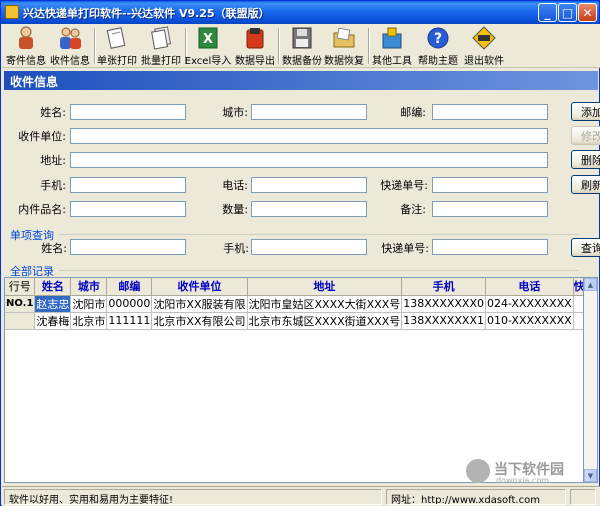 Image resolution: width=600 pixels, height=506 pixels. I want to click on watermark-subtext: downxia.com, so click(523, 480).